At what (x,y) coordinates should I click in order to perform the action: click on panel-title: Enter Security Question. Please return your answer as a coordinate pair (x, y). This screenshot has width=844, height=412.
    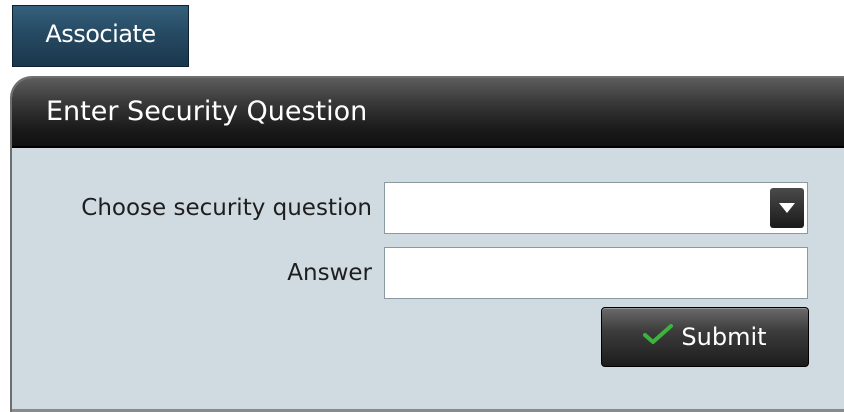
    Looking at the image, I should click on (207, 111).